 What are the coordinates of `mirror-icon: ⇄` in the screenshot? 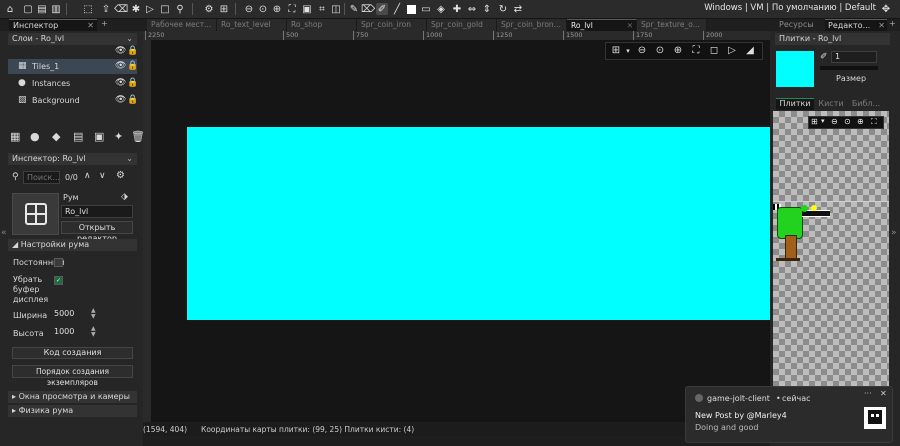 It's located at (518, 9).